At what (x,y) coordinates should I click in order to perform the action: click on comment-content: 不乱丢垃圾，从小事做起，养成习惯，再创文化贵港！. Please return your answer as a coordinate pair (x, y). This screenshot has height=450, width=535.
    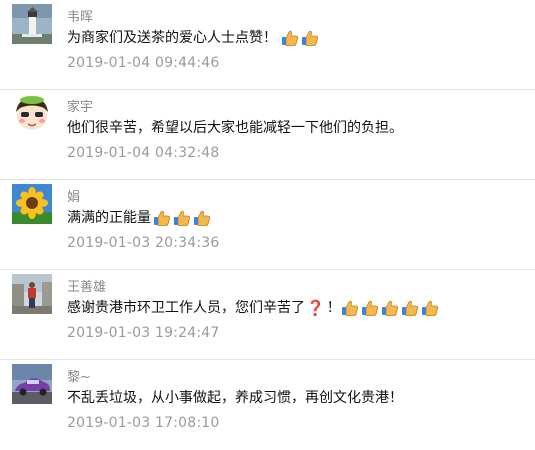
    Looking at the image, I should click on (235, 398).